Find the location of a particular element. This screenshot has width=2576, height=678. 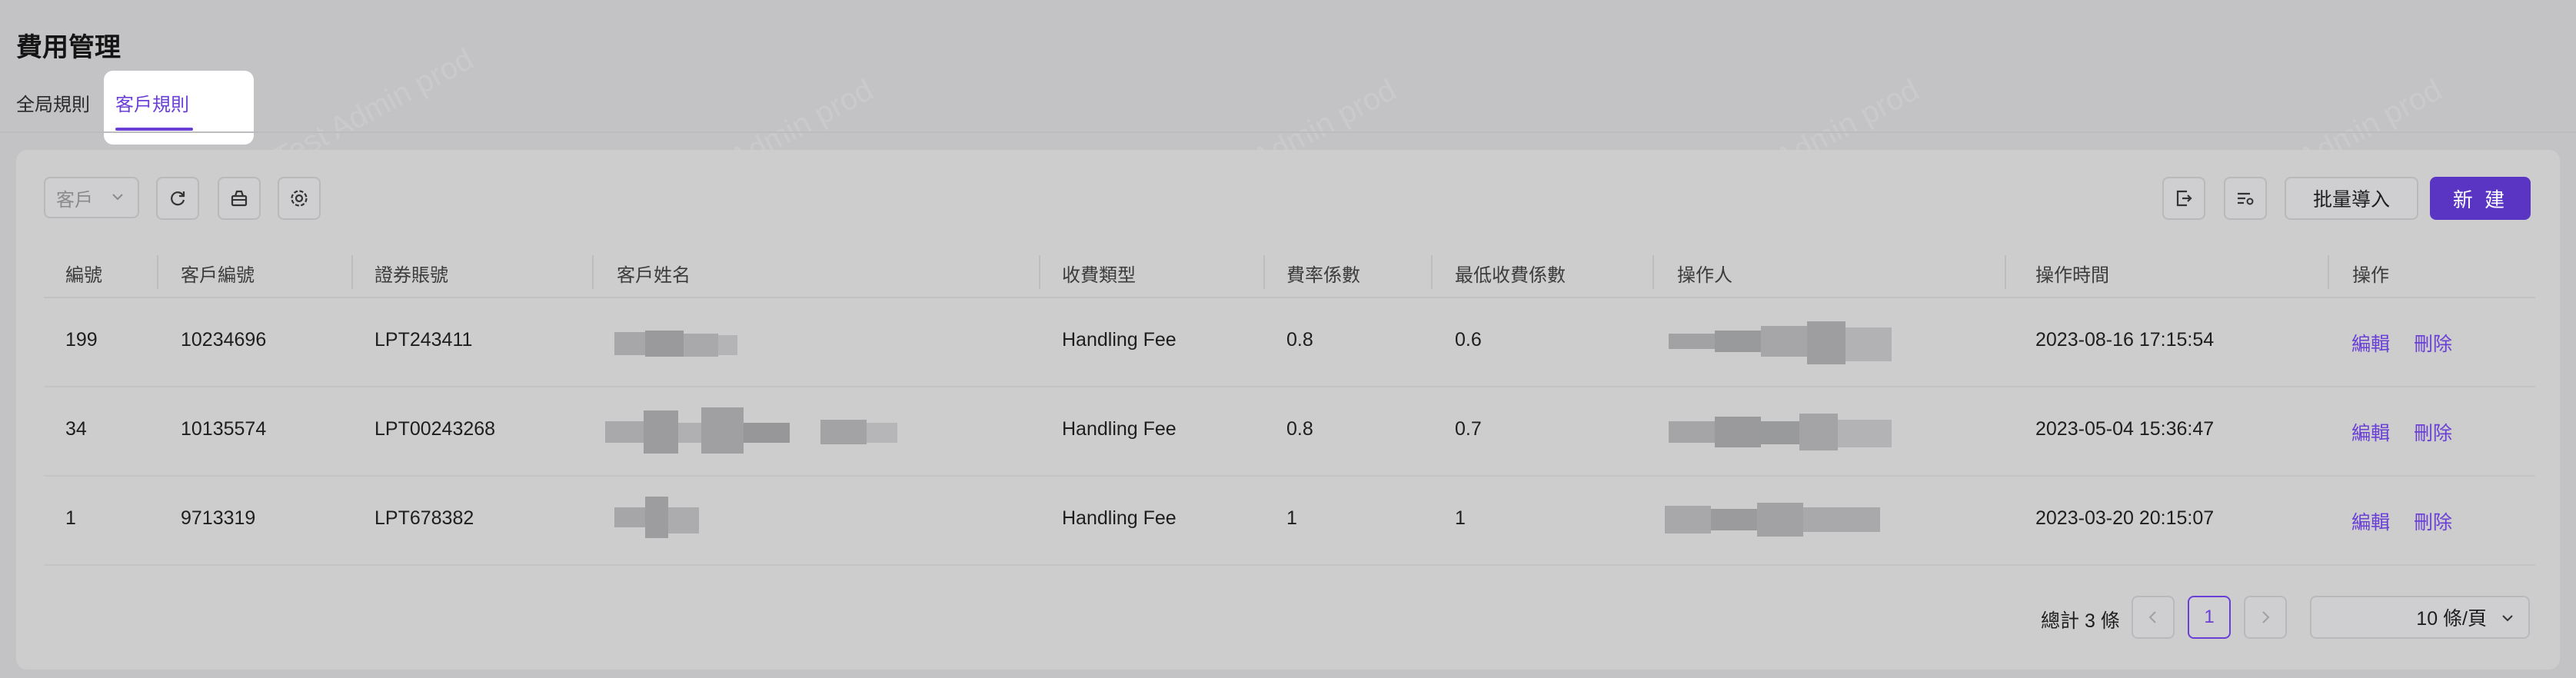

pagination-total: 總計 3 條 is located at coordinates (2080, 621).